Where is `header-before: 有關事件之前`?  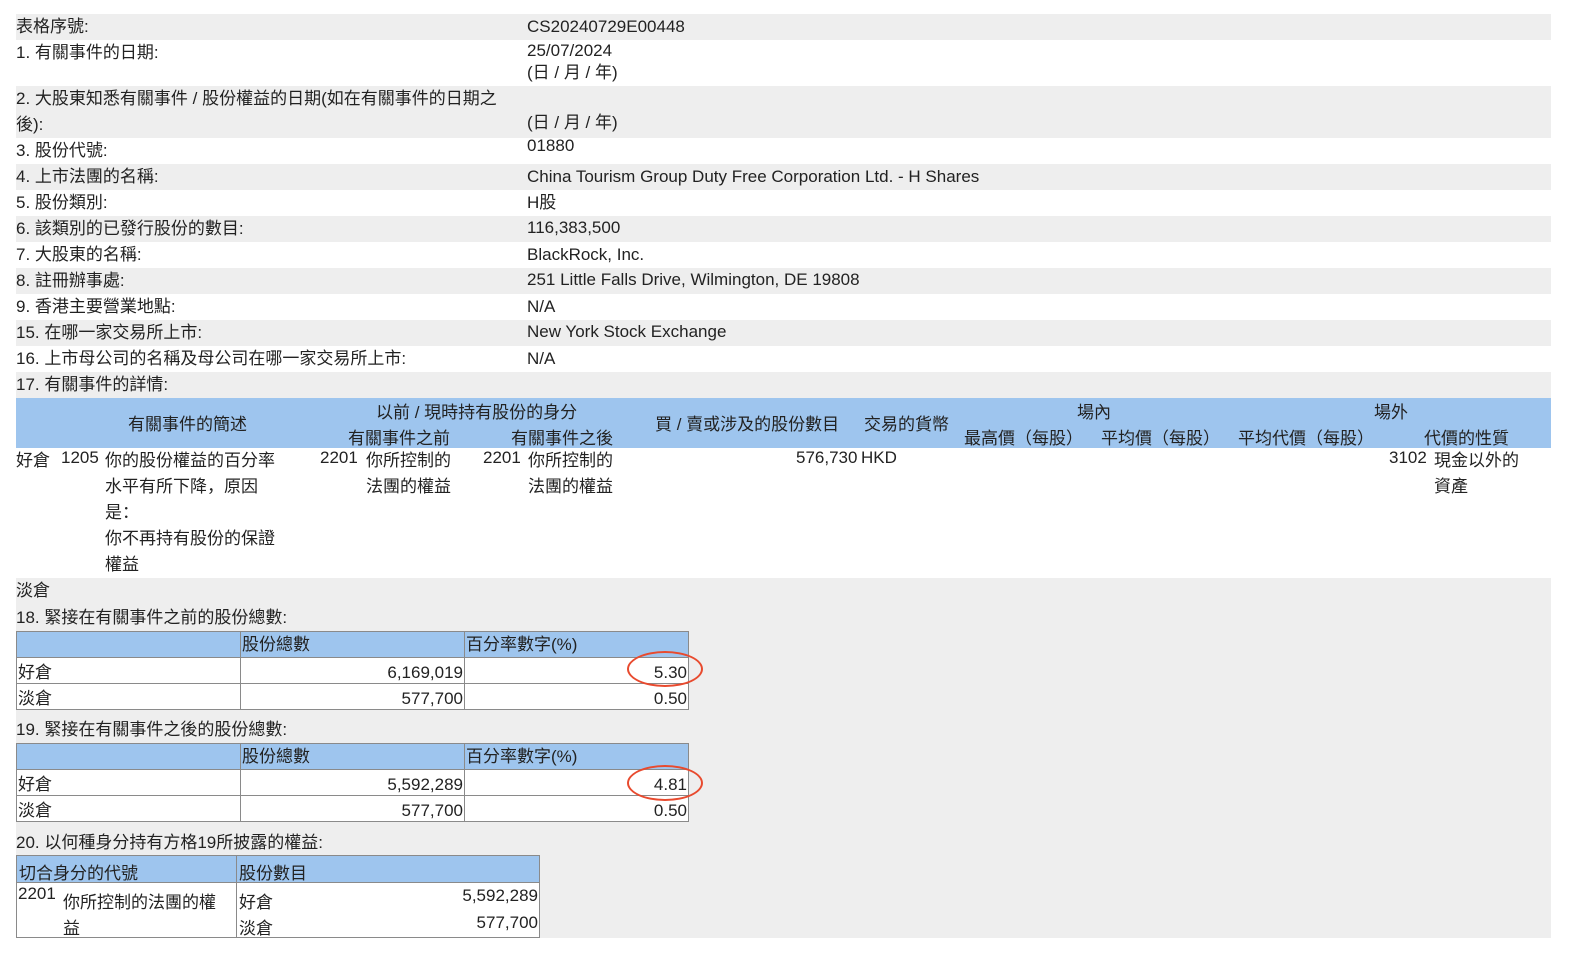
header-before: 有關事件之前 is located at coordinates (399, 438).